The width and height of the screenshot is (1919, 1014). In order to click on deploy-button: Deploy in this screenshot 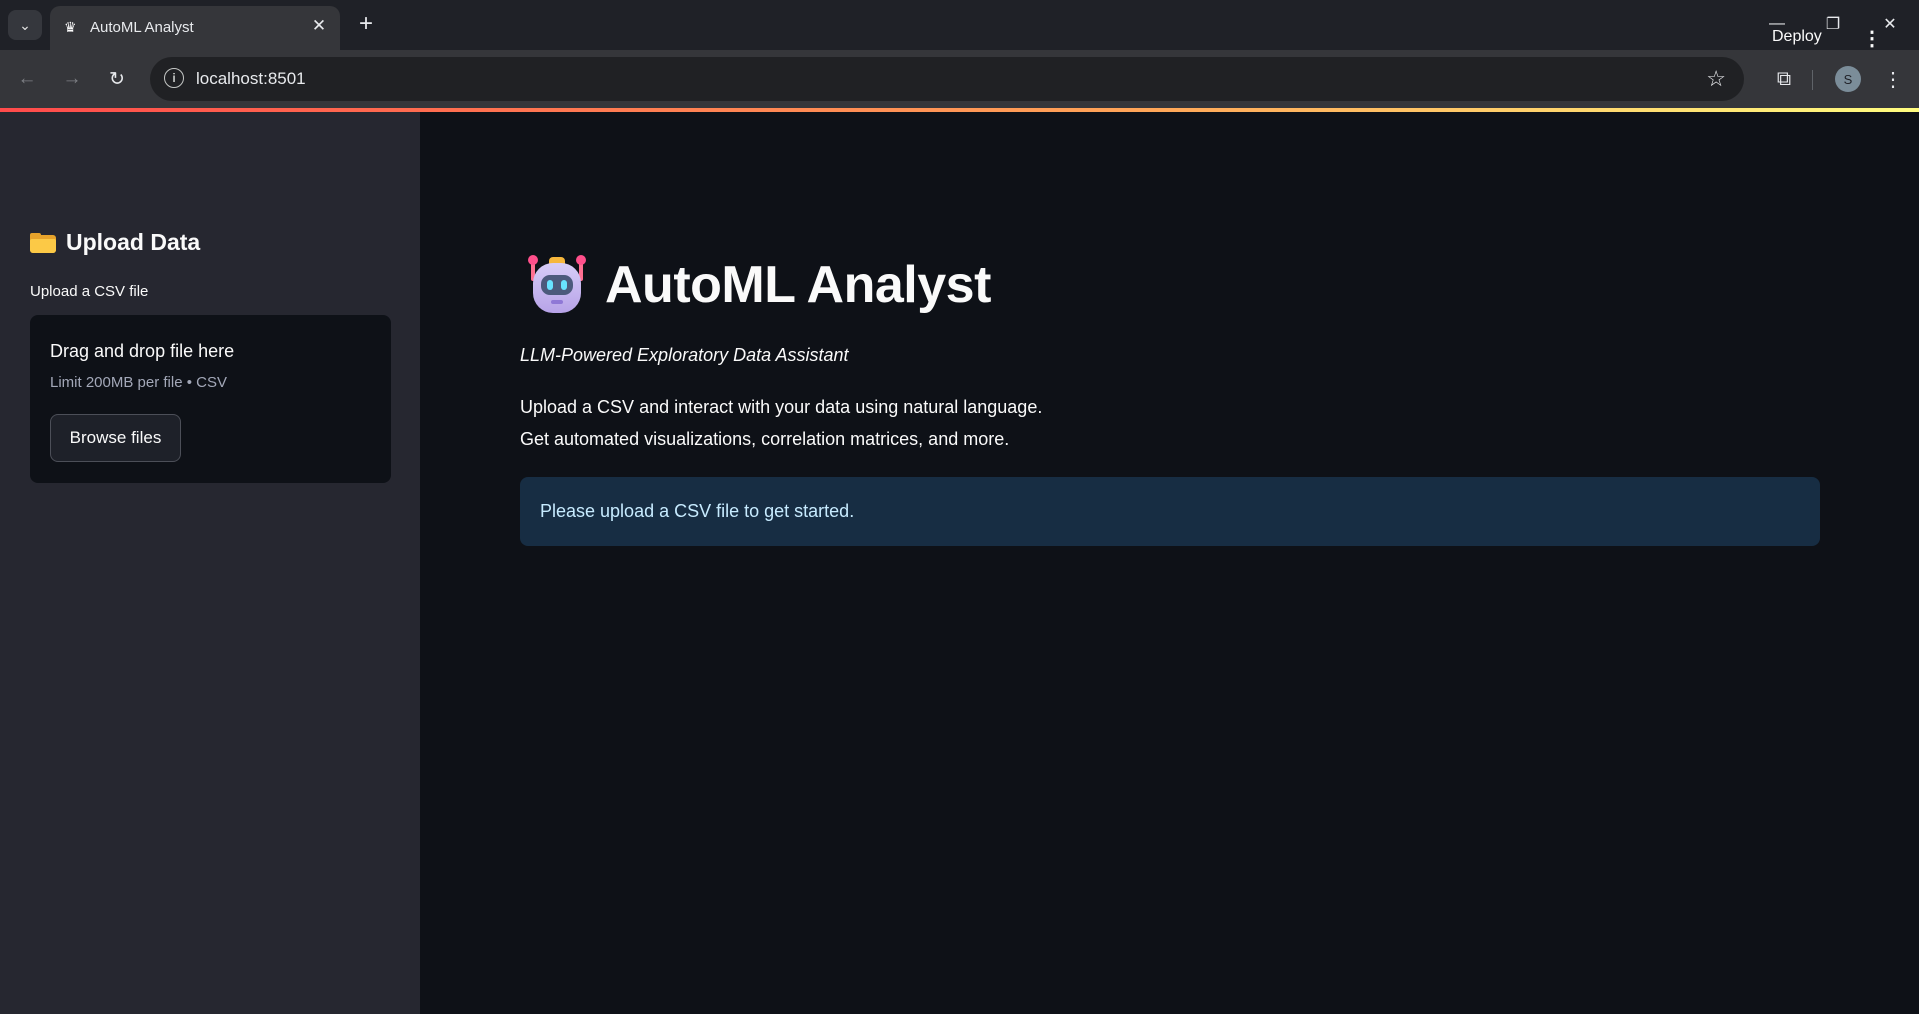, I will do `click(1797, 37)`.